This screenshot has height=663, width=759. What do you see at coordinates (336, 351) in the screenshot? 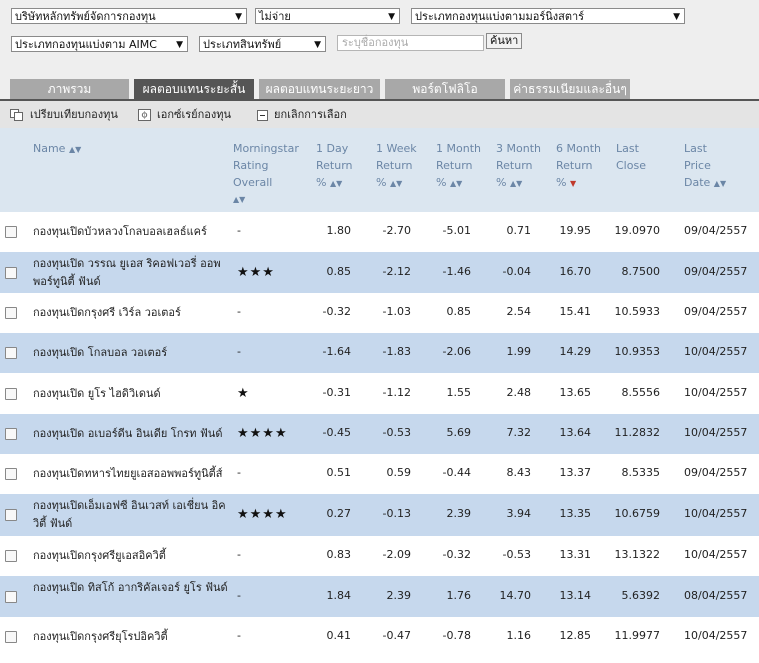
I see `return-d1-cell: -1.64` at bounding box center [336, 351].